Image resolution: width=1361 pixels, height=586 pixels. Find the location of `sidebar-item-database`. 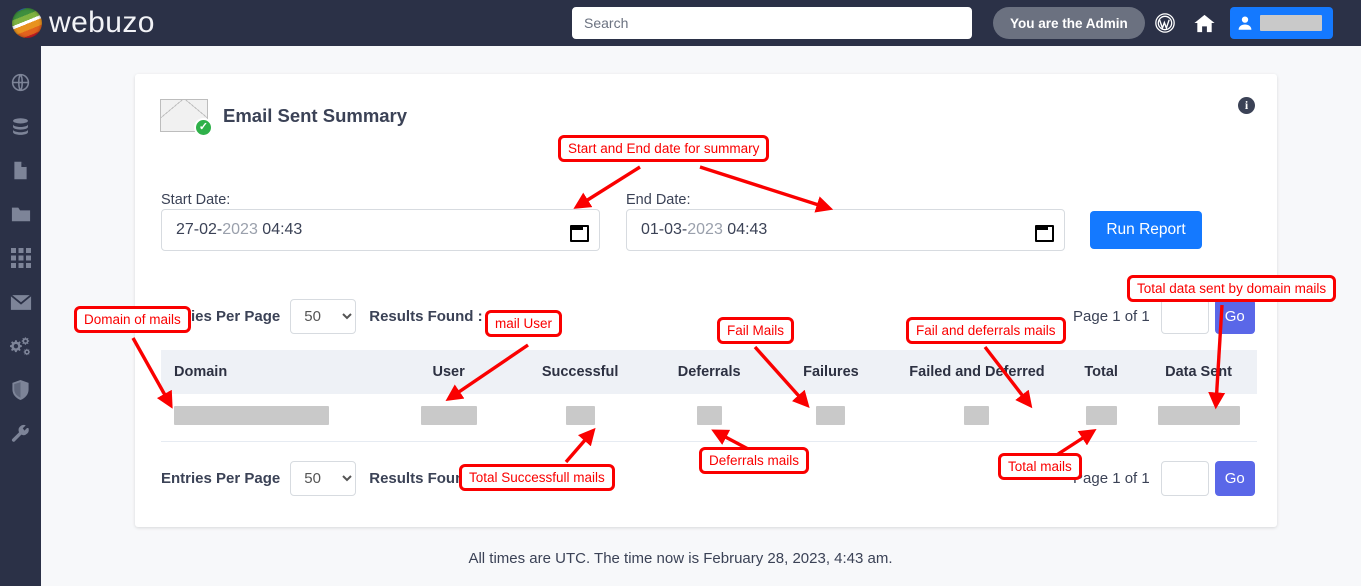

sidebar-item-database is located at coordinates (20, 126).